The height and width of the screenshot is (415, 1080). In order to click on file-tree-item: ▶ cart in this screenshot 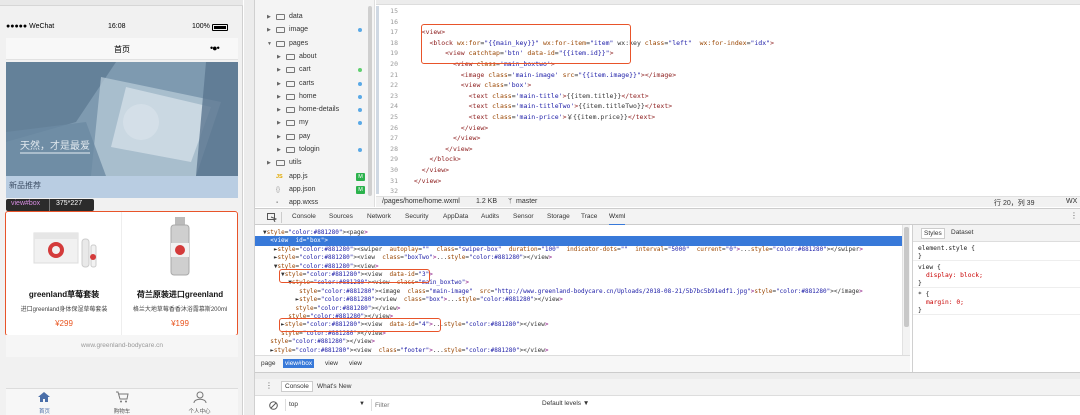, I will do `click(314, 70)`.